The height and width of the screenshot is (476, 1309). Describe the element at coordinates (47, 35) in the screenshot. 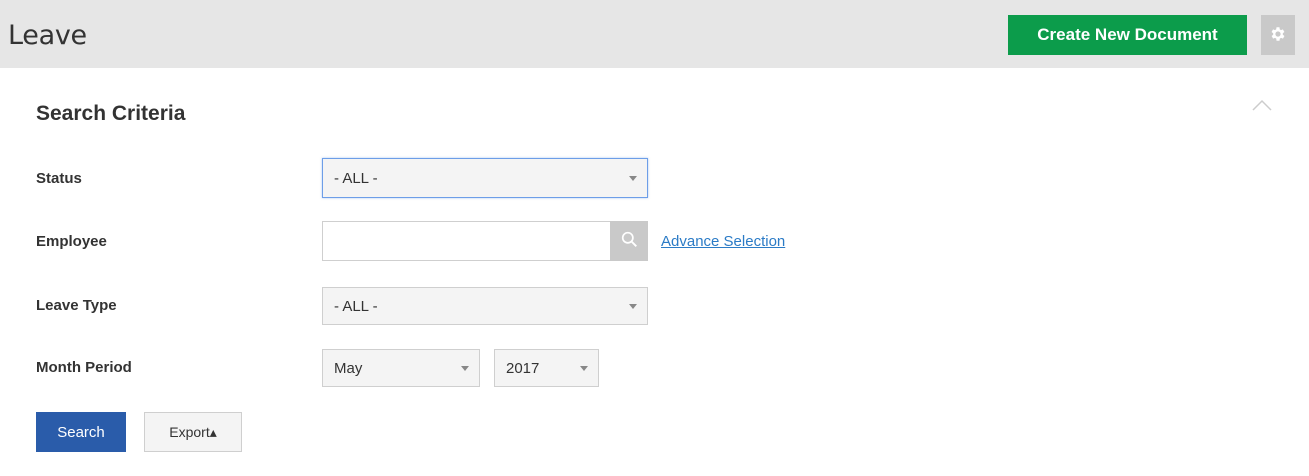

I see `page-title: Leave` at that location.